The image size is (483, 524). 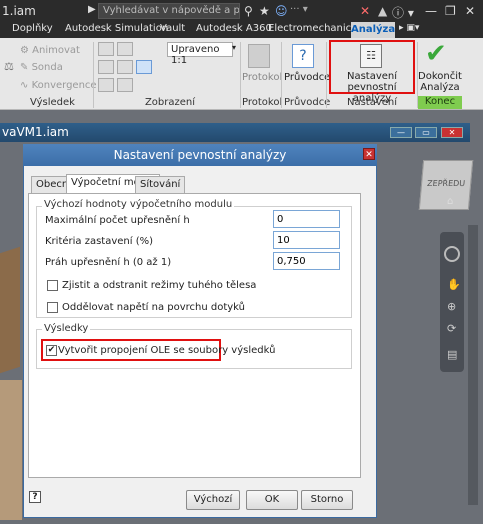 I want to click on tab-doplnky: Doplňky, so click(x=32, y=28).